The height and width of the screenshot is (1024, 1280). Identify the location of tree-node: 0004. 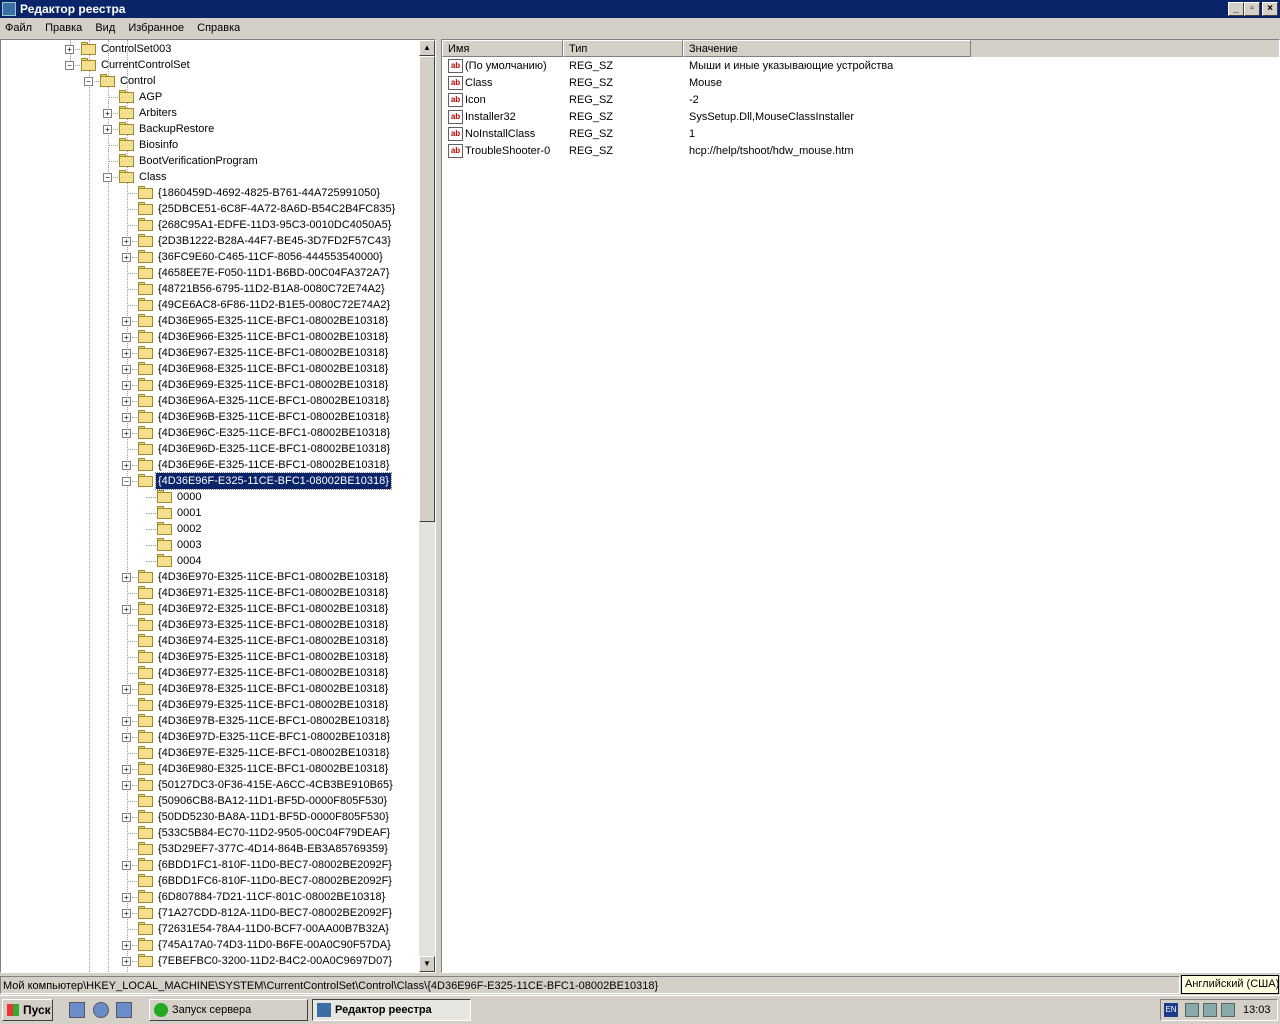
(210, 561).